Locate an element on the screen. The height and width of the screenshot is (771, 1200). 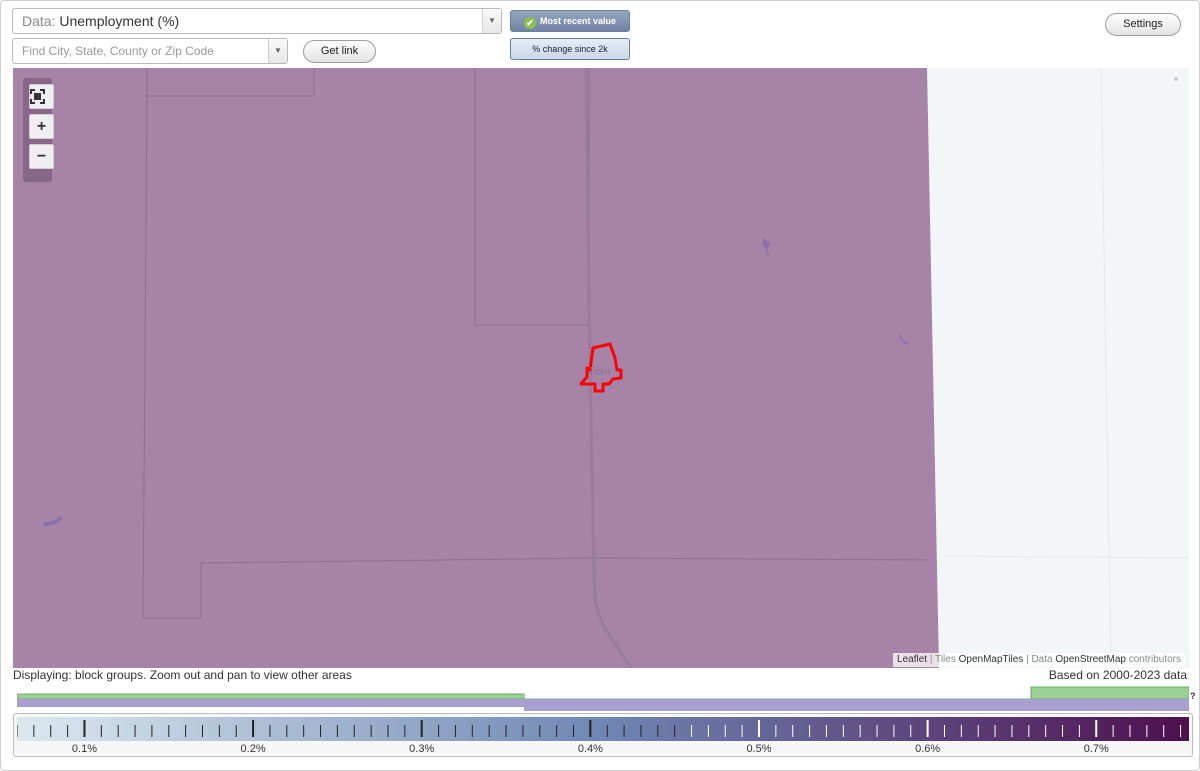
attribution-tiles-prefix: Tiles is located at coordinates (945, 659).